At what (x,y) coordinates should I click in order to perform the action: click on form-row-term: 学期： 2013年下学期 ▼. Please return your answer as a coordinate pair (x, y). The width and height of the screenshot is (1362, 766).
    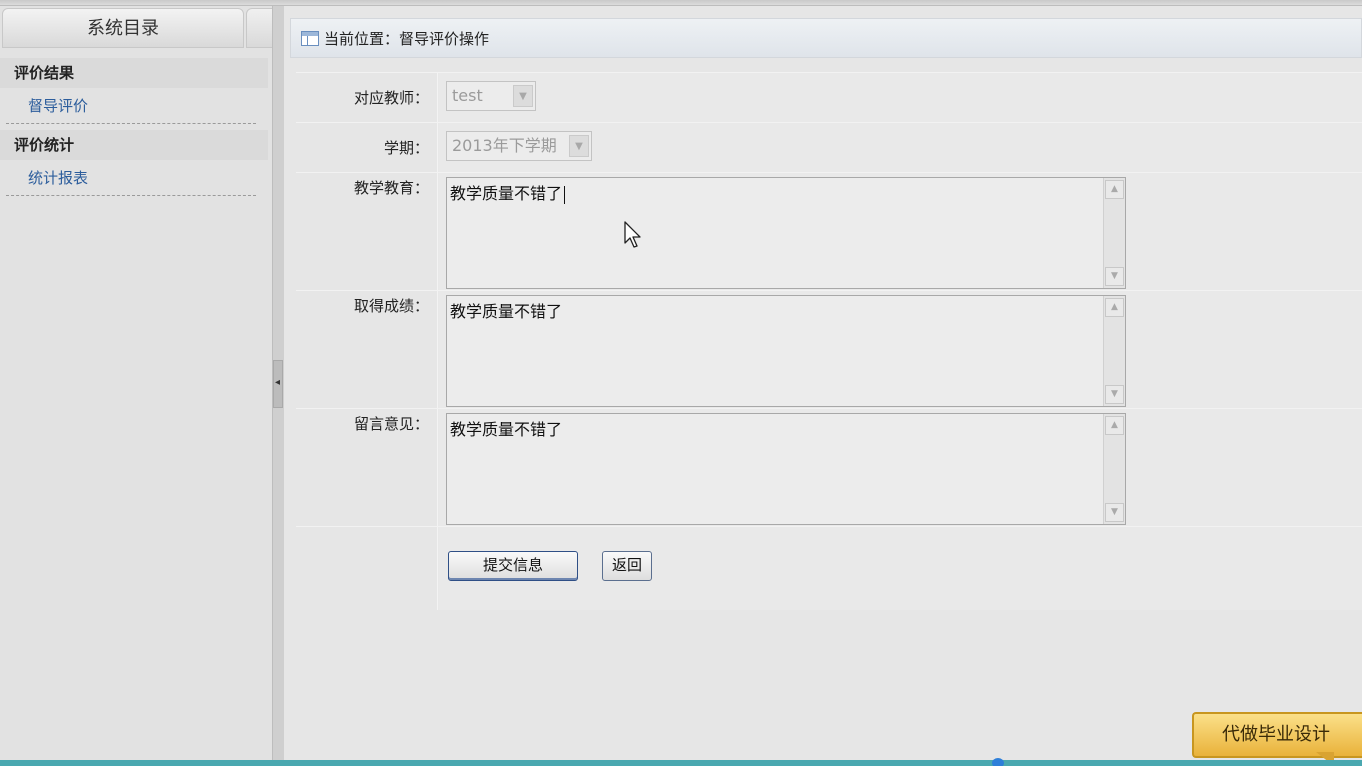
    Looking at the image, I should click on (829, 147).